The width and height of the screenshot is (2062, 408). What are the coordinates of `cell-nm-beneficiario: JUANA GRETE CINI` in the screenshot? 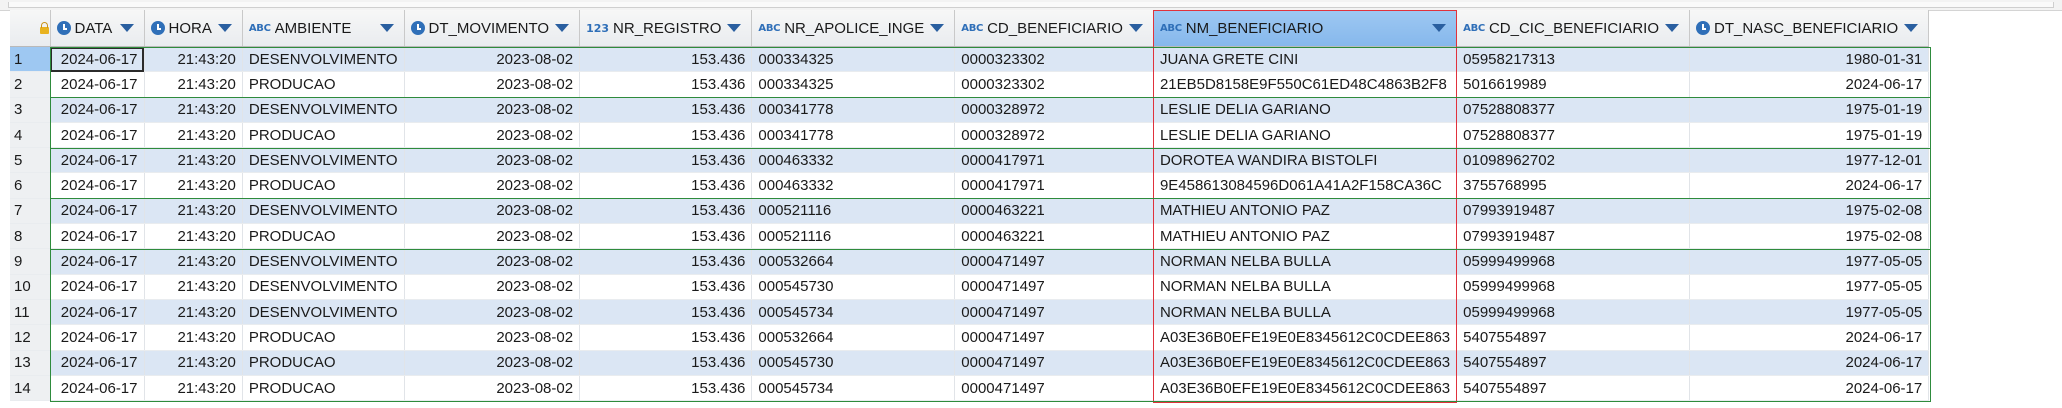 It's located at (1305, 59).